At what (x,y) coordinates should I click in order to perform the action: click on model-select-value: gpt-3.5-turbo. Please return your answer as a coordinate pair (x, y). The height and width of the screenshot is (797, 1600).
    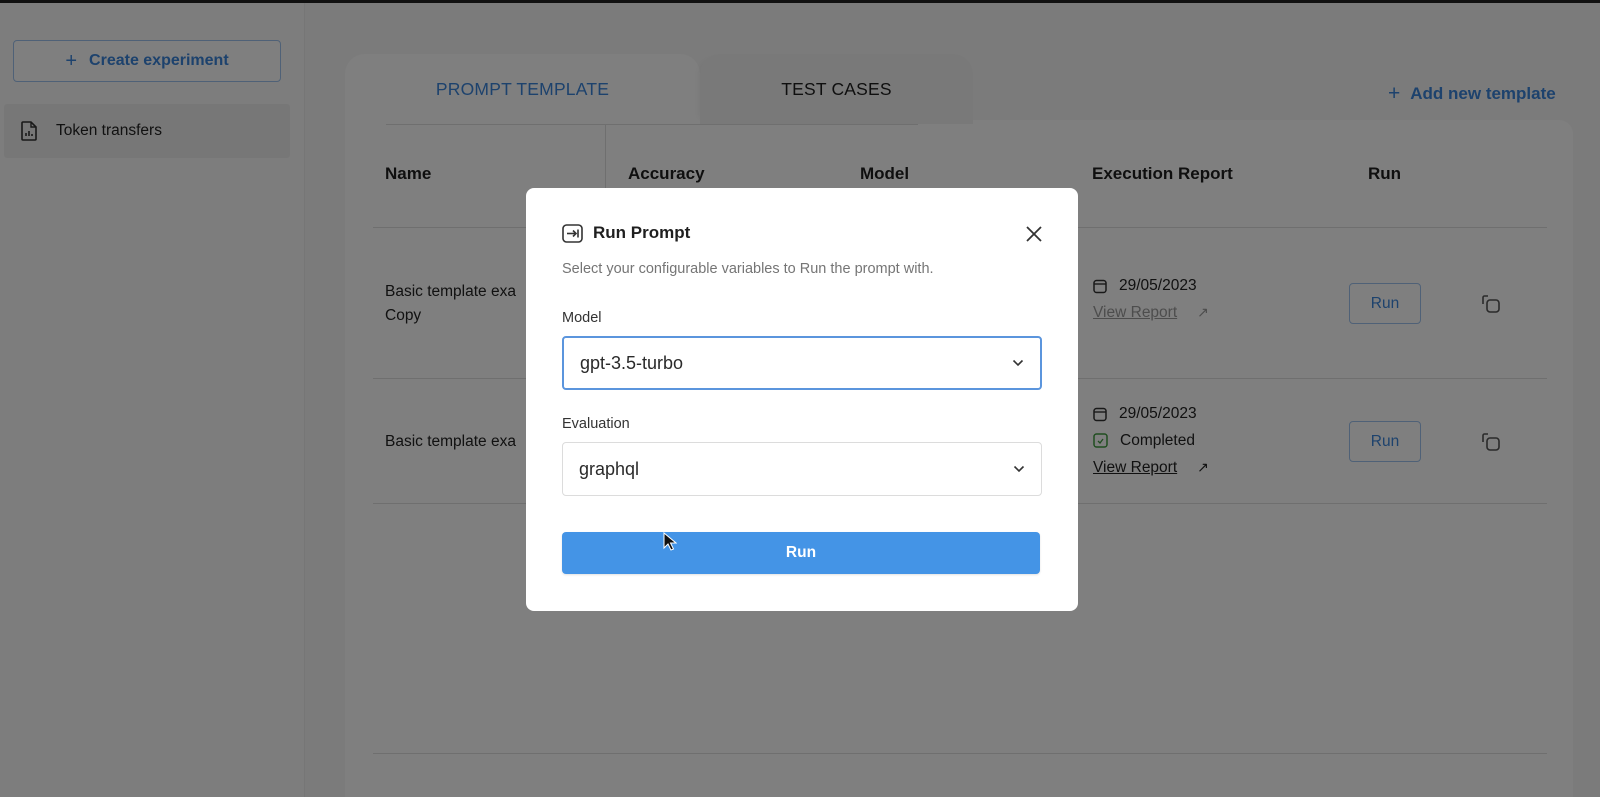
    Looking at the image, I should click on (632, 362).